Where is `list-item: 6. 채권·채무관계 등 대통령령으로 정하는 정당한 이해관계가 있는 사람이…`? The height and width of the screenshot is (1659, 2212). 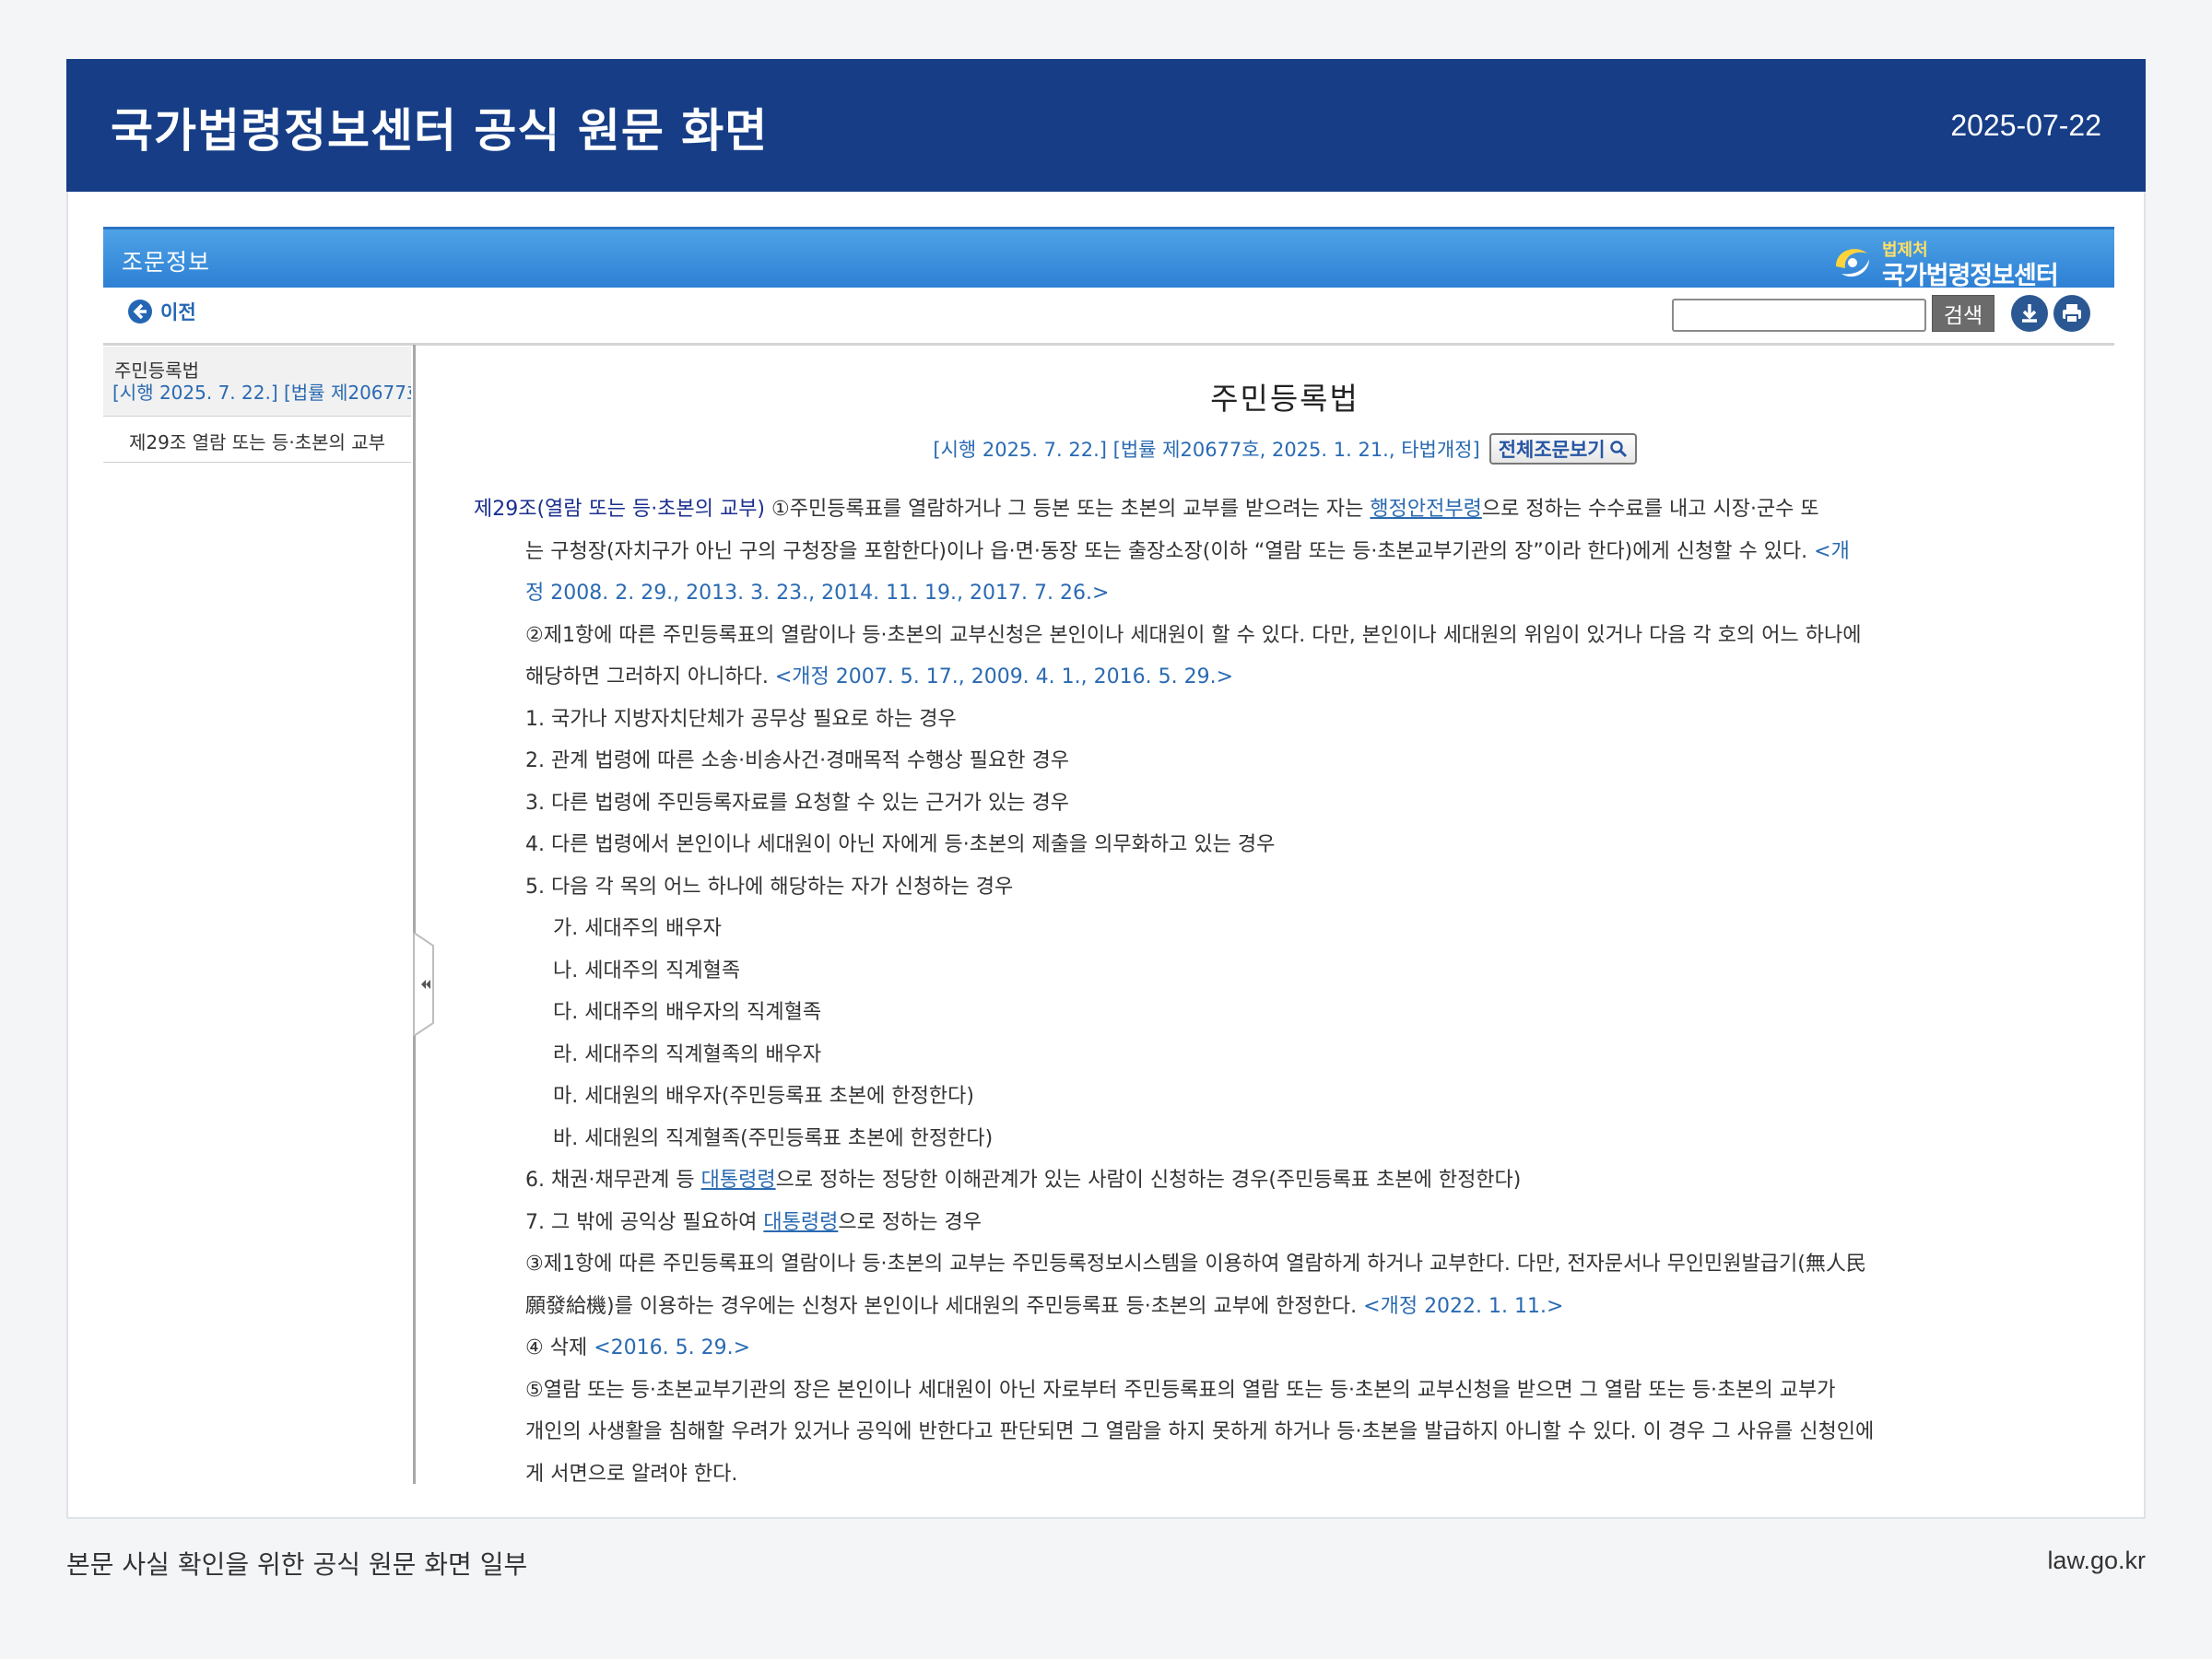 list-item: 6. 채권·채무관계 등 대통령령으로 정하는 정당한 이해관계가 있는 사람이… is located at coordinates (1285, 1180).